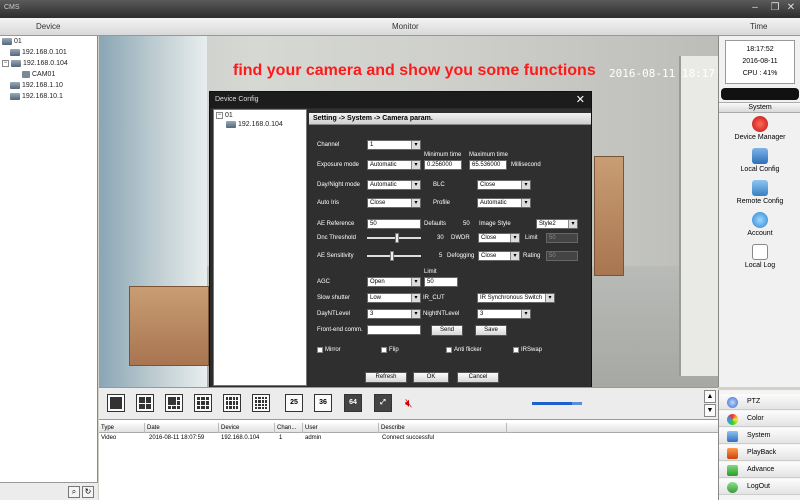 The image size is (800, 500). What do you see at coordinates (791, 8) in the screenshot?
I see `close-icon: ✕` at bounding box center [791, 8].